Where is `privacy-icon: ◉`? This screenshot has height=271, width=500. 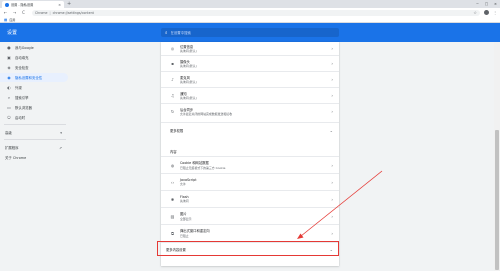 privacy-icon: ◉ is located at coordinates (9, 77).